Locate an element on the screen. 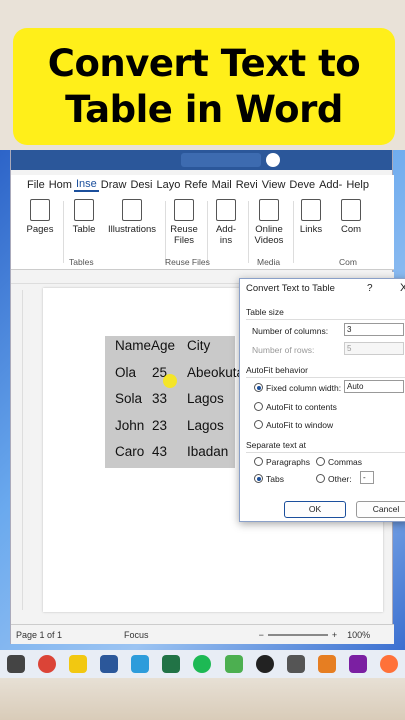  cell-text: Caro is located at coordinates (130, 451).